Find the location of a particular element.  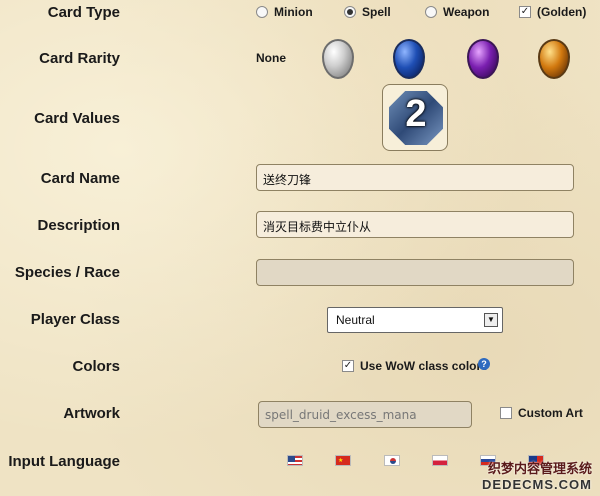

checkbox-box is located at coordinates (506, 413).